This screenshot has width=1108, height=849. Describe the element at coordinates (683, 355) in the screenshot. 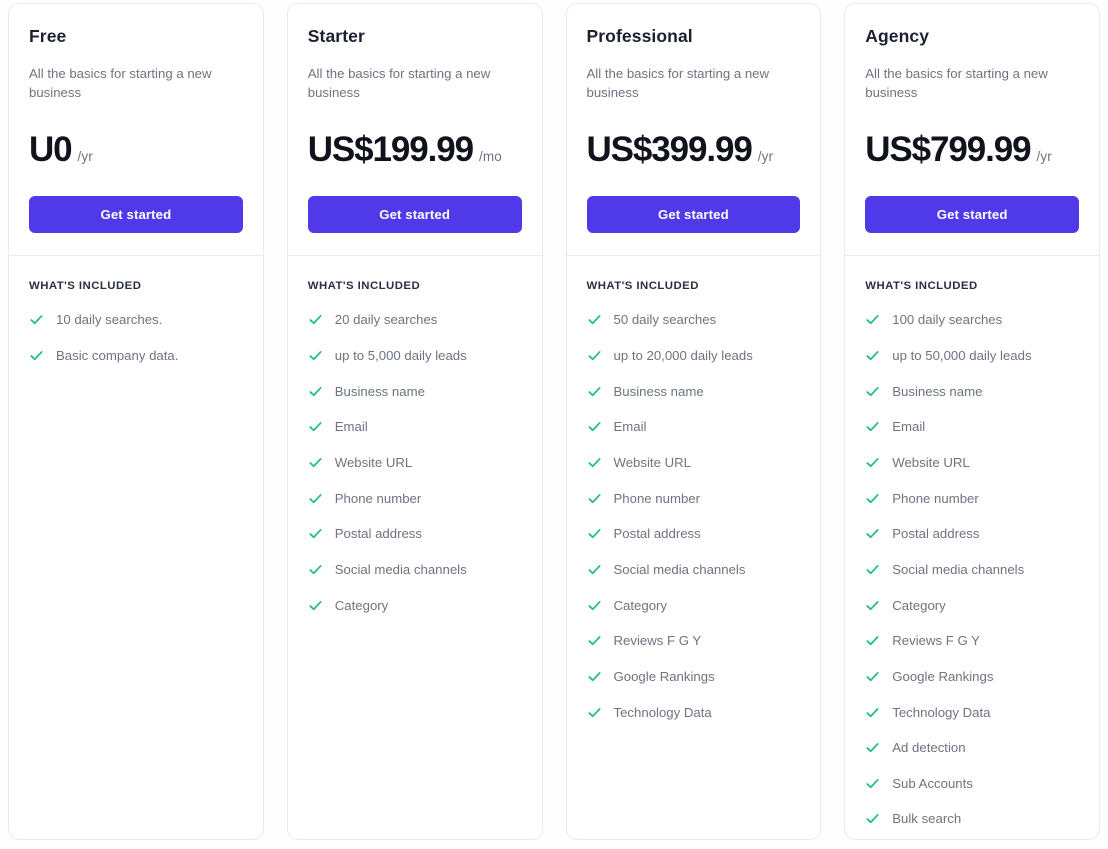

I see `feature-label: up to 20,000 daily leads` at that location.